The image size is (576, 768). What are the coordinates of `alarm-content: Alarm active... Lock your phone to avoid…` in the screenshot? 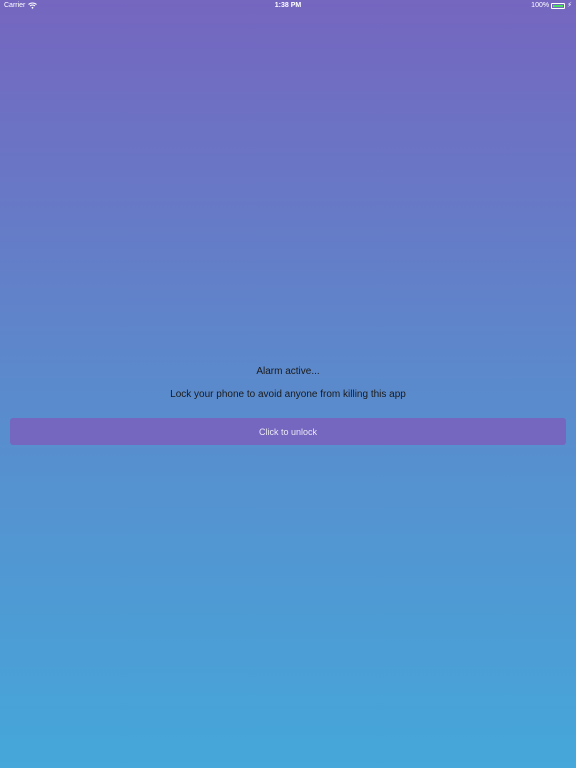 It's located at (288, 383).